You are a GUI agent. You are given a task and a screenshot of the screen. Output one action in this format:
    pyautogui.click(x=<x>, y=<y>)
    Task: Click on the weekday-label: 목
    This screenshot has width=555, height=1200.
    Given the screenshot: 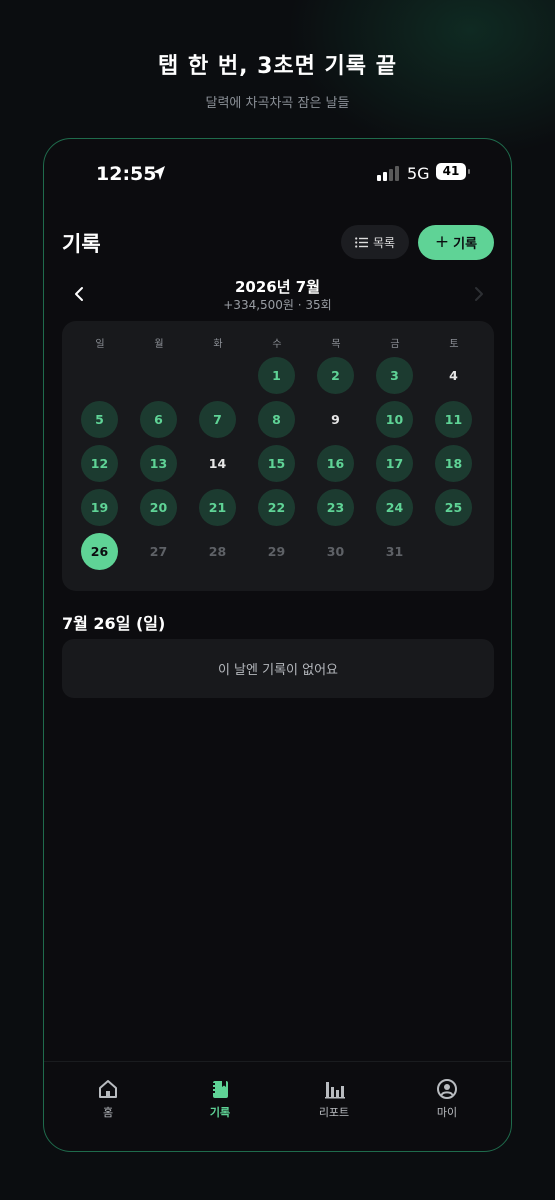 What is the action you would take?
    pyautogui.click(x=336, y=344)
    